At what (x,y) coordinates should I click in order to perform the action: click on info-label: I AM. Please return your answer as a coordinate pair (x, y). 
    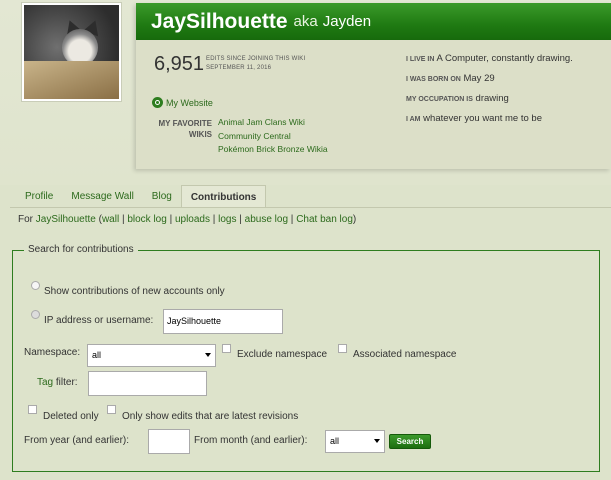
    Looking at the image, I should click on (413, 119).